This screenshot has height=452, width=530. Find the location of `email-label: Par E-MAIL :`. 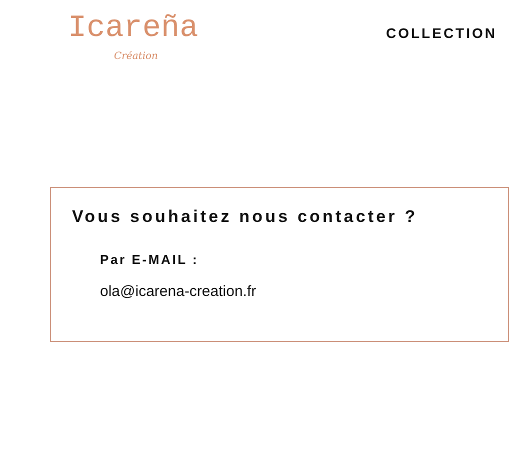

email-label: Par E-MAIL : is located at coordinates (150, 259).